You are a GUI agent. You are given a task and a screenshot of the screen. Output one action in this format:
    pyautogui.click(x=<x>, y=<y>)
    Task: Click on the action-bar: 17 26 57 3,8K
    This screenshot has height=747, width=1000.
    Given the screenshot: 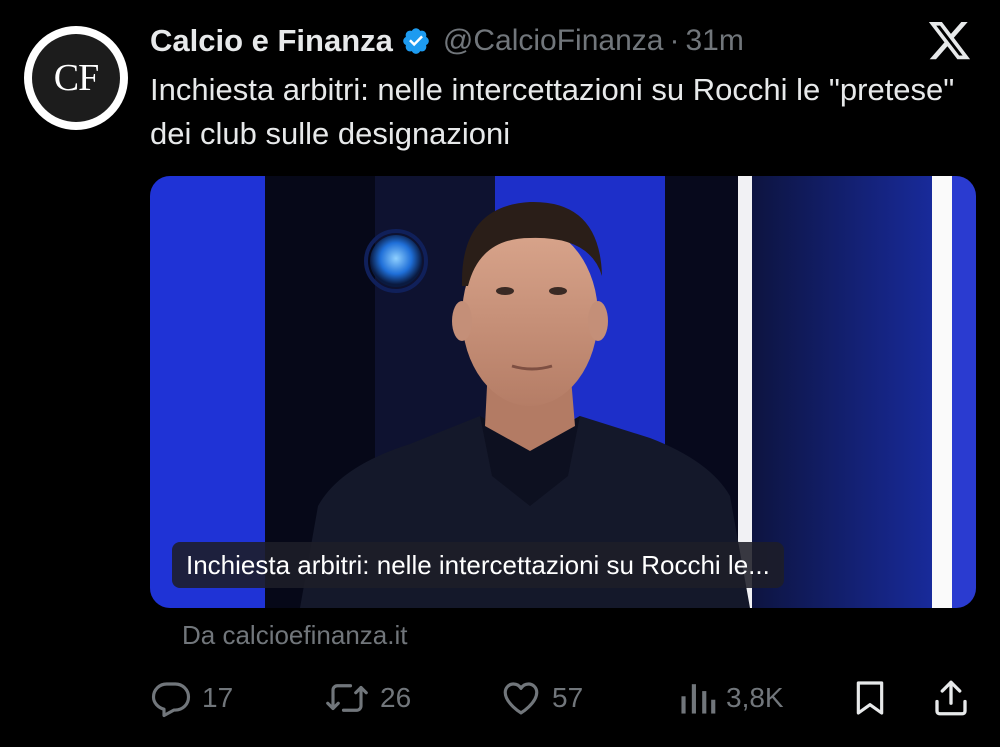 What is the action you would take?
    pyautogui.click(x=565, y=698)
    